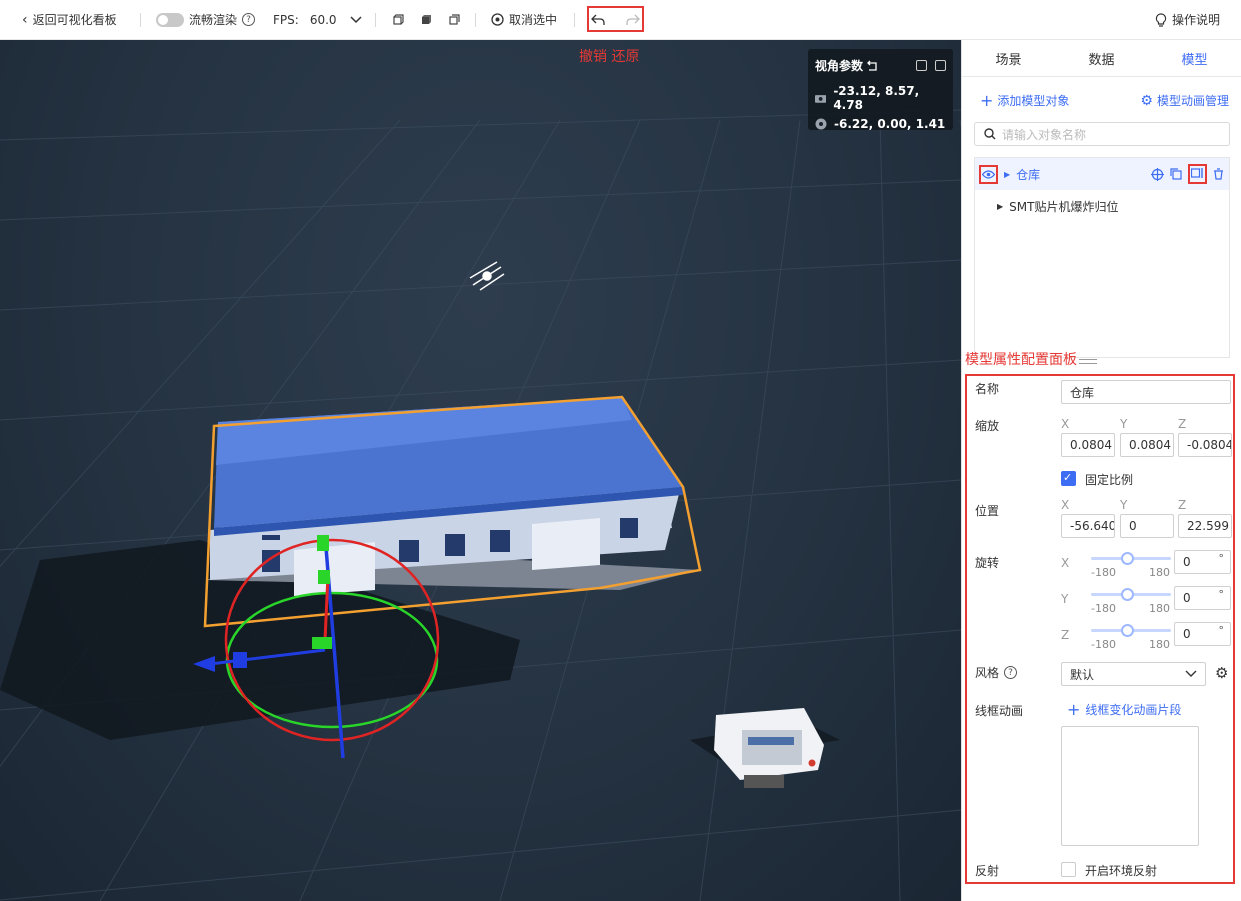 This screenshot has height=901, width=1241. What do you see at coordinates (987, 100) in the screenshot?
I see `plus-icon: +` at bounding box center [987, 100].